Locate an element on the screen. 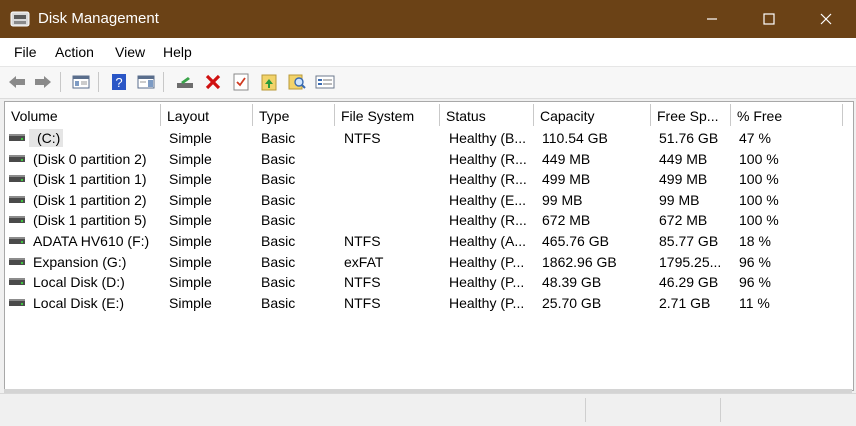 This screenshot has height=426, width=856. column-header-capacity: Capacity is located at coordinates (592, 115).